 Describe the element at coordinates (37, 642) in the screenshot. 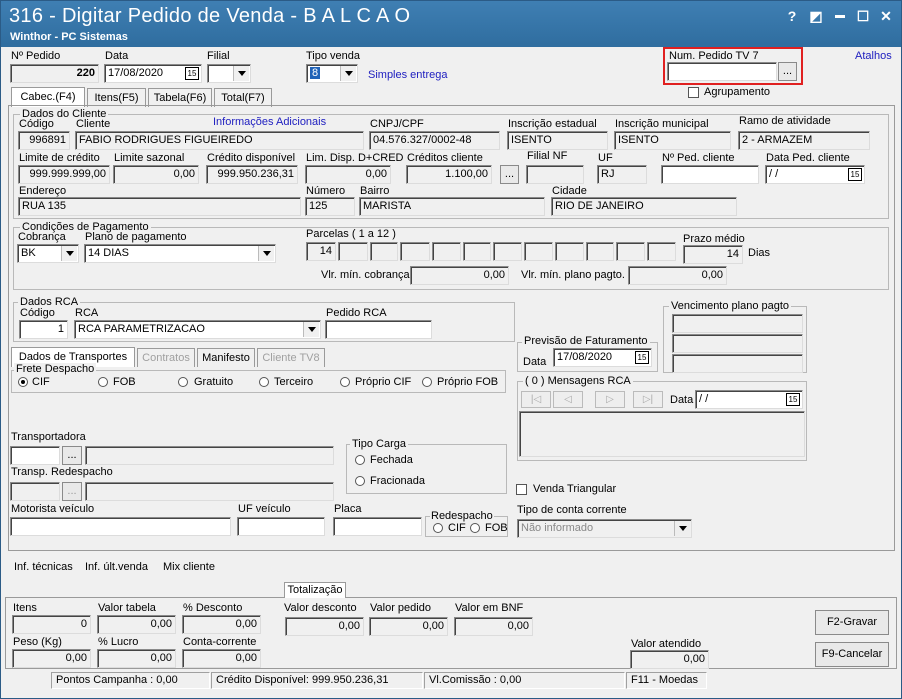

I see `peso-label: Peso (Kg)` at that location.